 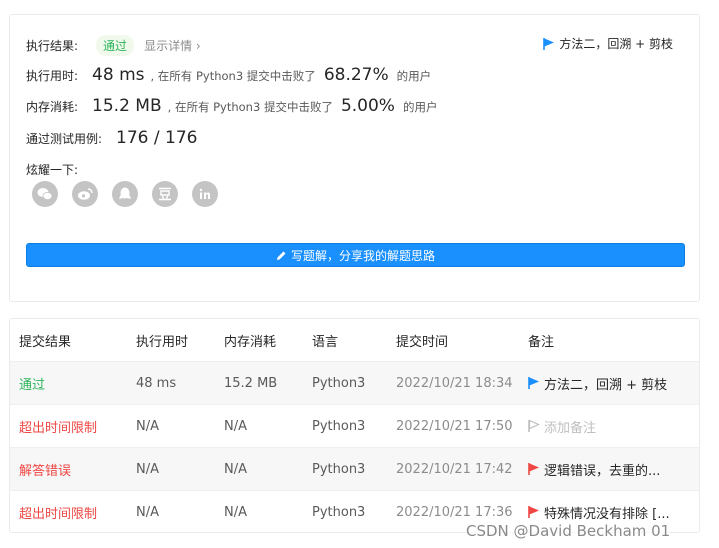 What do you see at coordinates (172, 45) in the screenshot?
I see `show-details-link: 显示详情 ›` at bounding box center [172, 45].